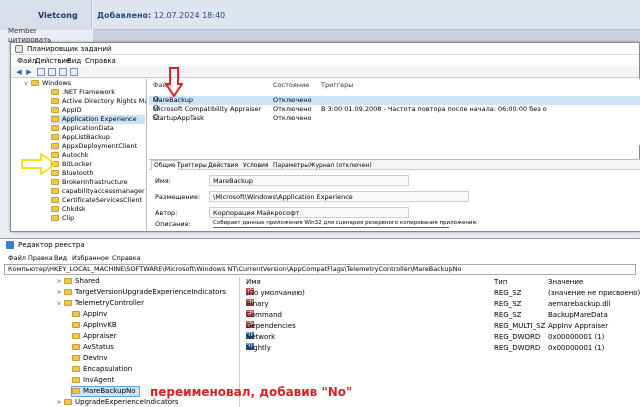 Image resolution: width=640 pixels, height=407 pixels. Describe the element at coordinates (565, 282) in the screenshot. I see `column-header-value: Значение` at that location.